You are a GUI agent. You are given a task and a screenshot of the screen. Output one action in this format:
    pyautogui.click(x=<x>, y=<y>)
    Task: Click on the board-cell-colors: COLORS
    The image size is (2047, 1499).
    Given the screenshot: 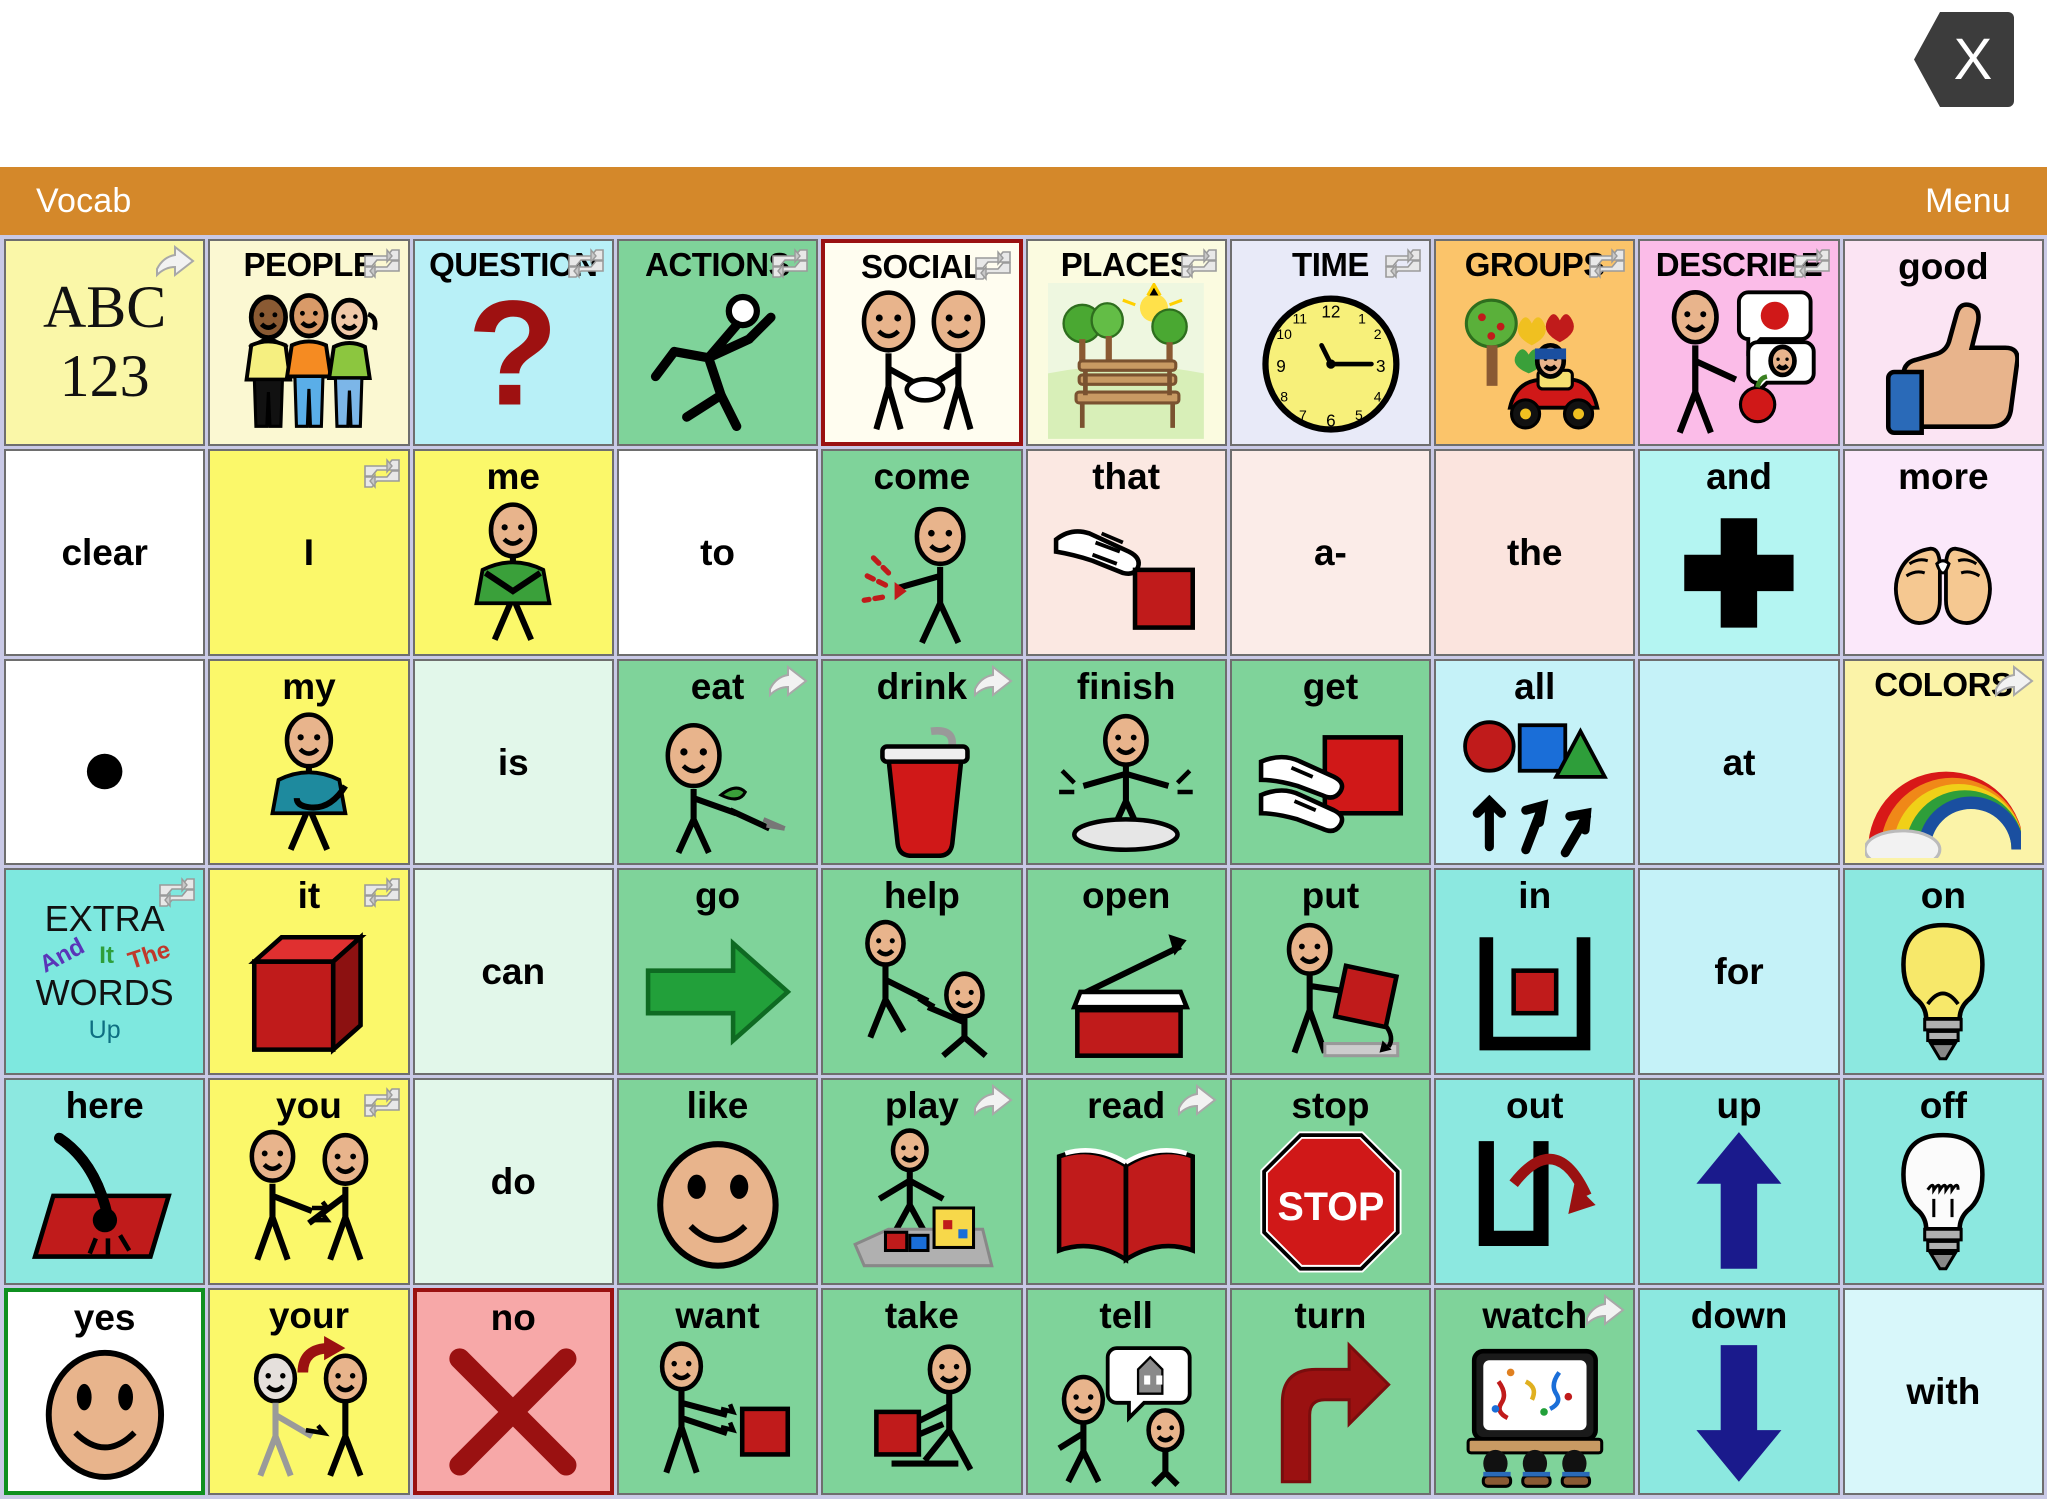 What is the action you would take?
    pyautogui.click(x=1943, y=762)
    